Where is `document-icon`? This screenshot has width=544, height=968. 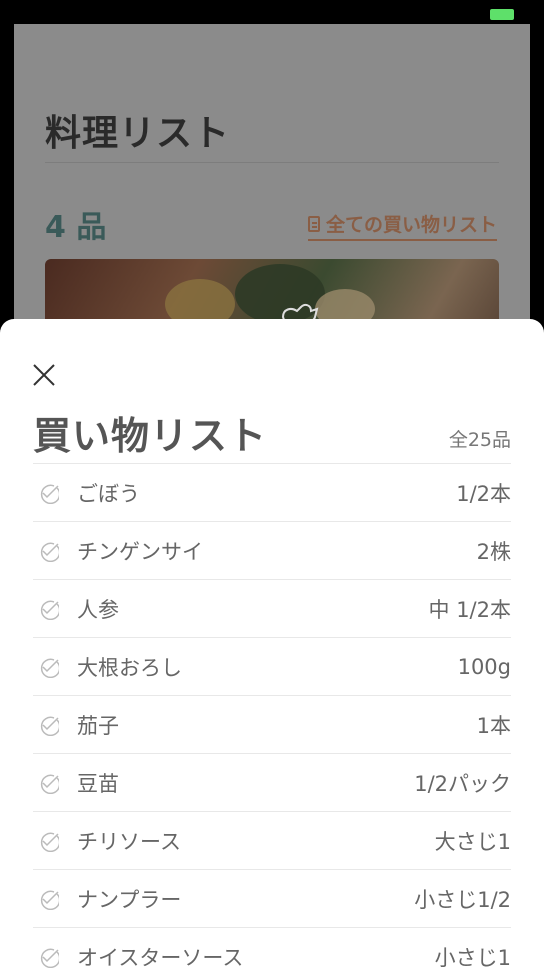
document-icon is located at coordinates (313, 223).